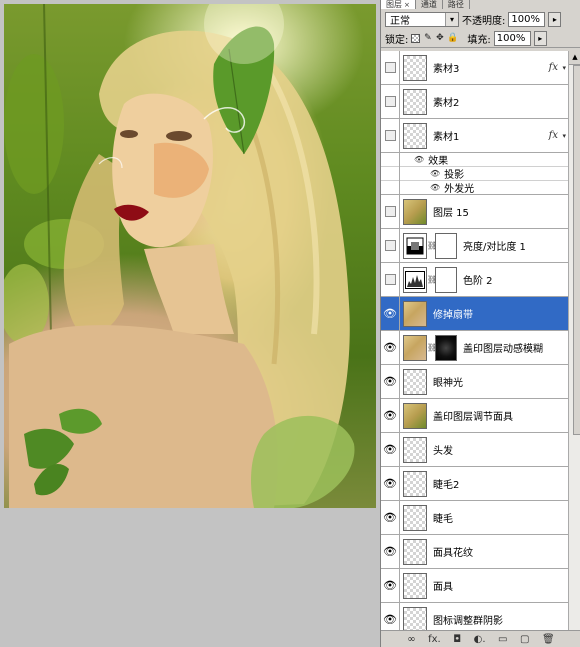 This screenshot has width=580, height=647. What do you see at coordinates (524, 639) in the screenshot?
I see `new-layer-icon: ▢` at bounding box center [524, 639].